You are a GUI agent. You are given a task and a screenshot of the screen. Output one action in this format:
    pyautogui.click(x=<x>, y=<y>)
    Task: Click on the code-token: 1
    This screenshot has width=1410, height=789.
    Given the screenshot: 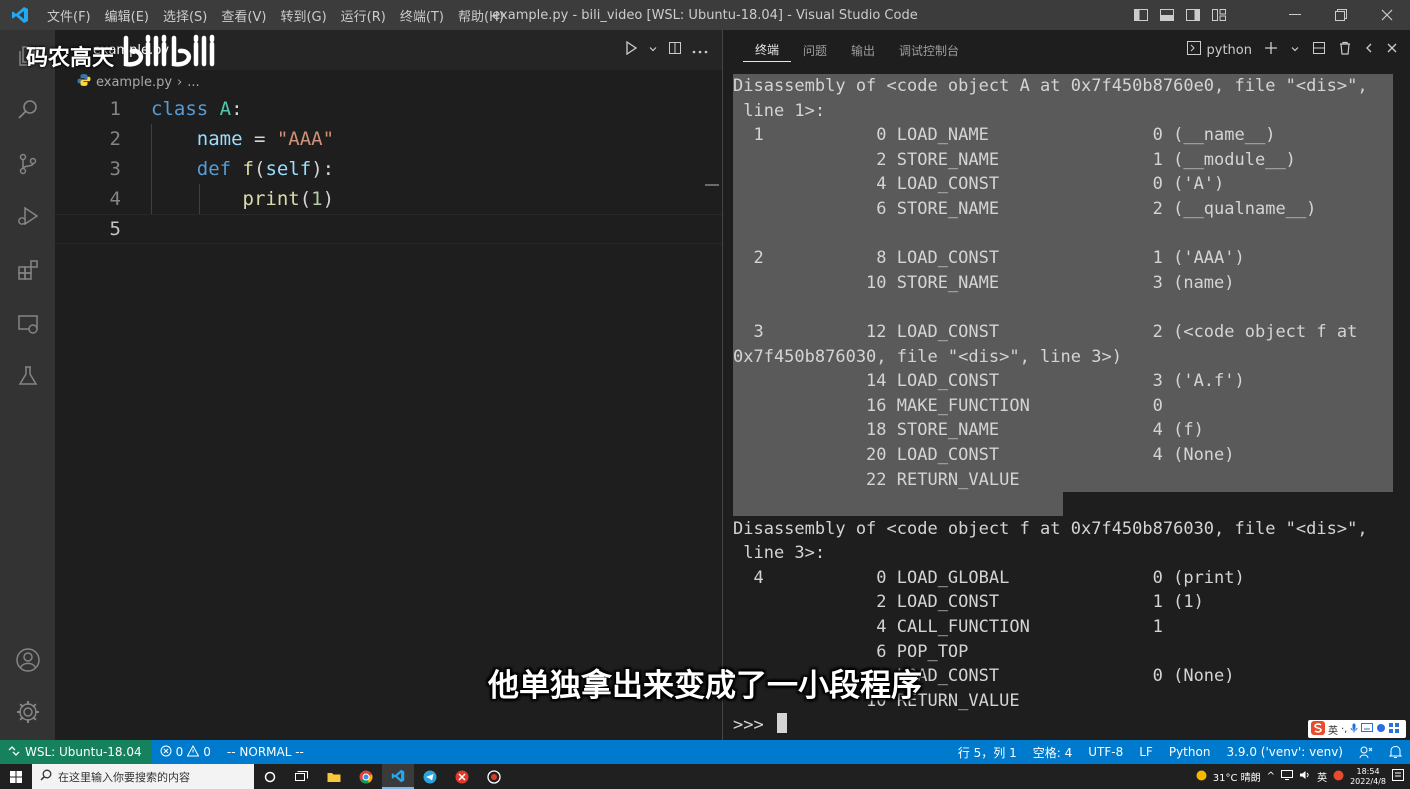 What is the action you would take?
    pyautogui.click(x=317, y=199)
    